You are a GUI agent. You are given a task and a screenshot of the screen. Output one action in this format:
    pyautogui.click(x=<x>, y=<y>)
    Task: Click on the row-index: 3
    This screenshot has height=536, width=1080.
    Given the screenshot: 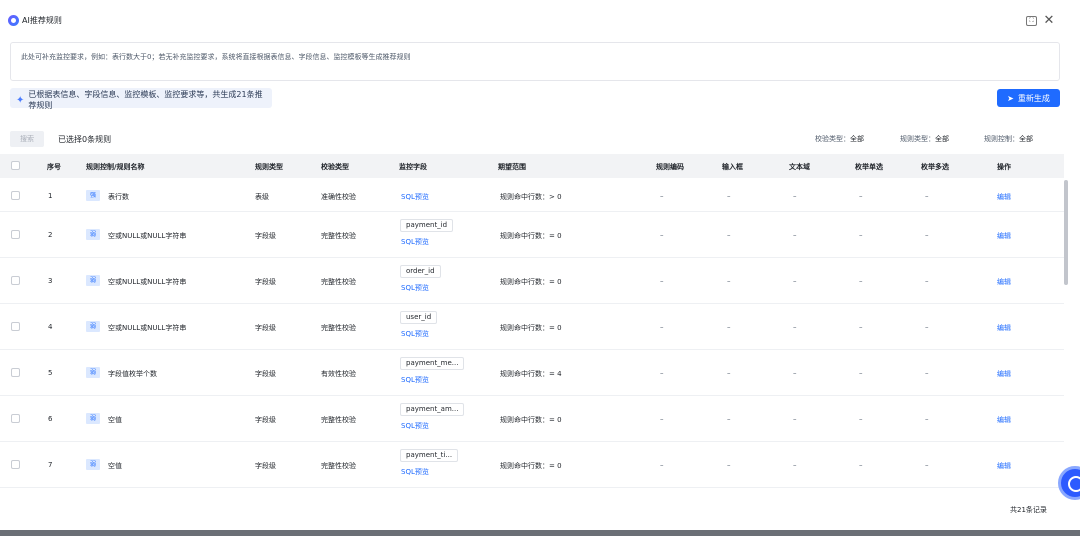 What is the action you would take?
    pyautogui.click(x=50, y=281)
    